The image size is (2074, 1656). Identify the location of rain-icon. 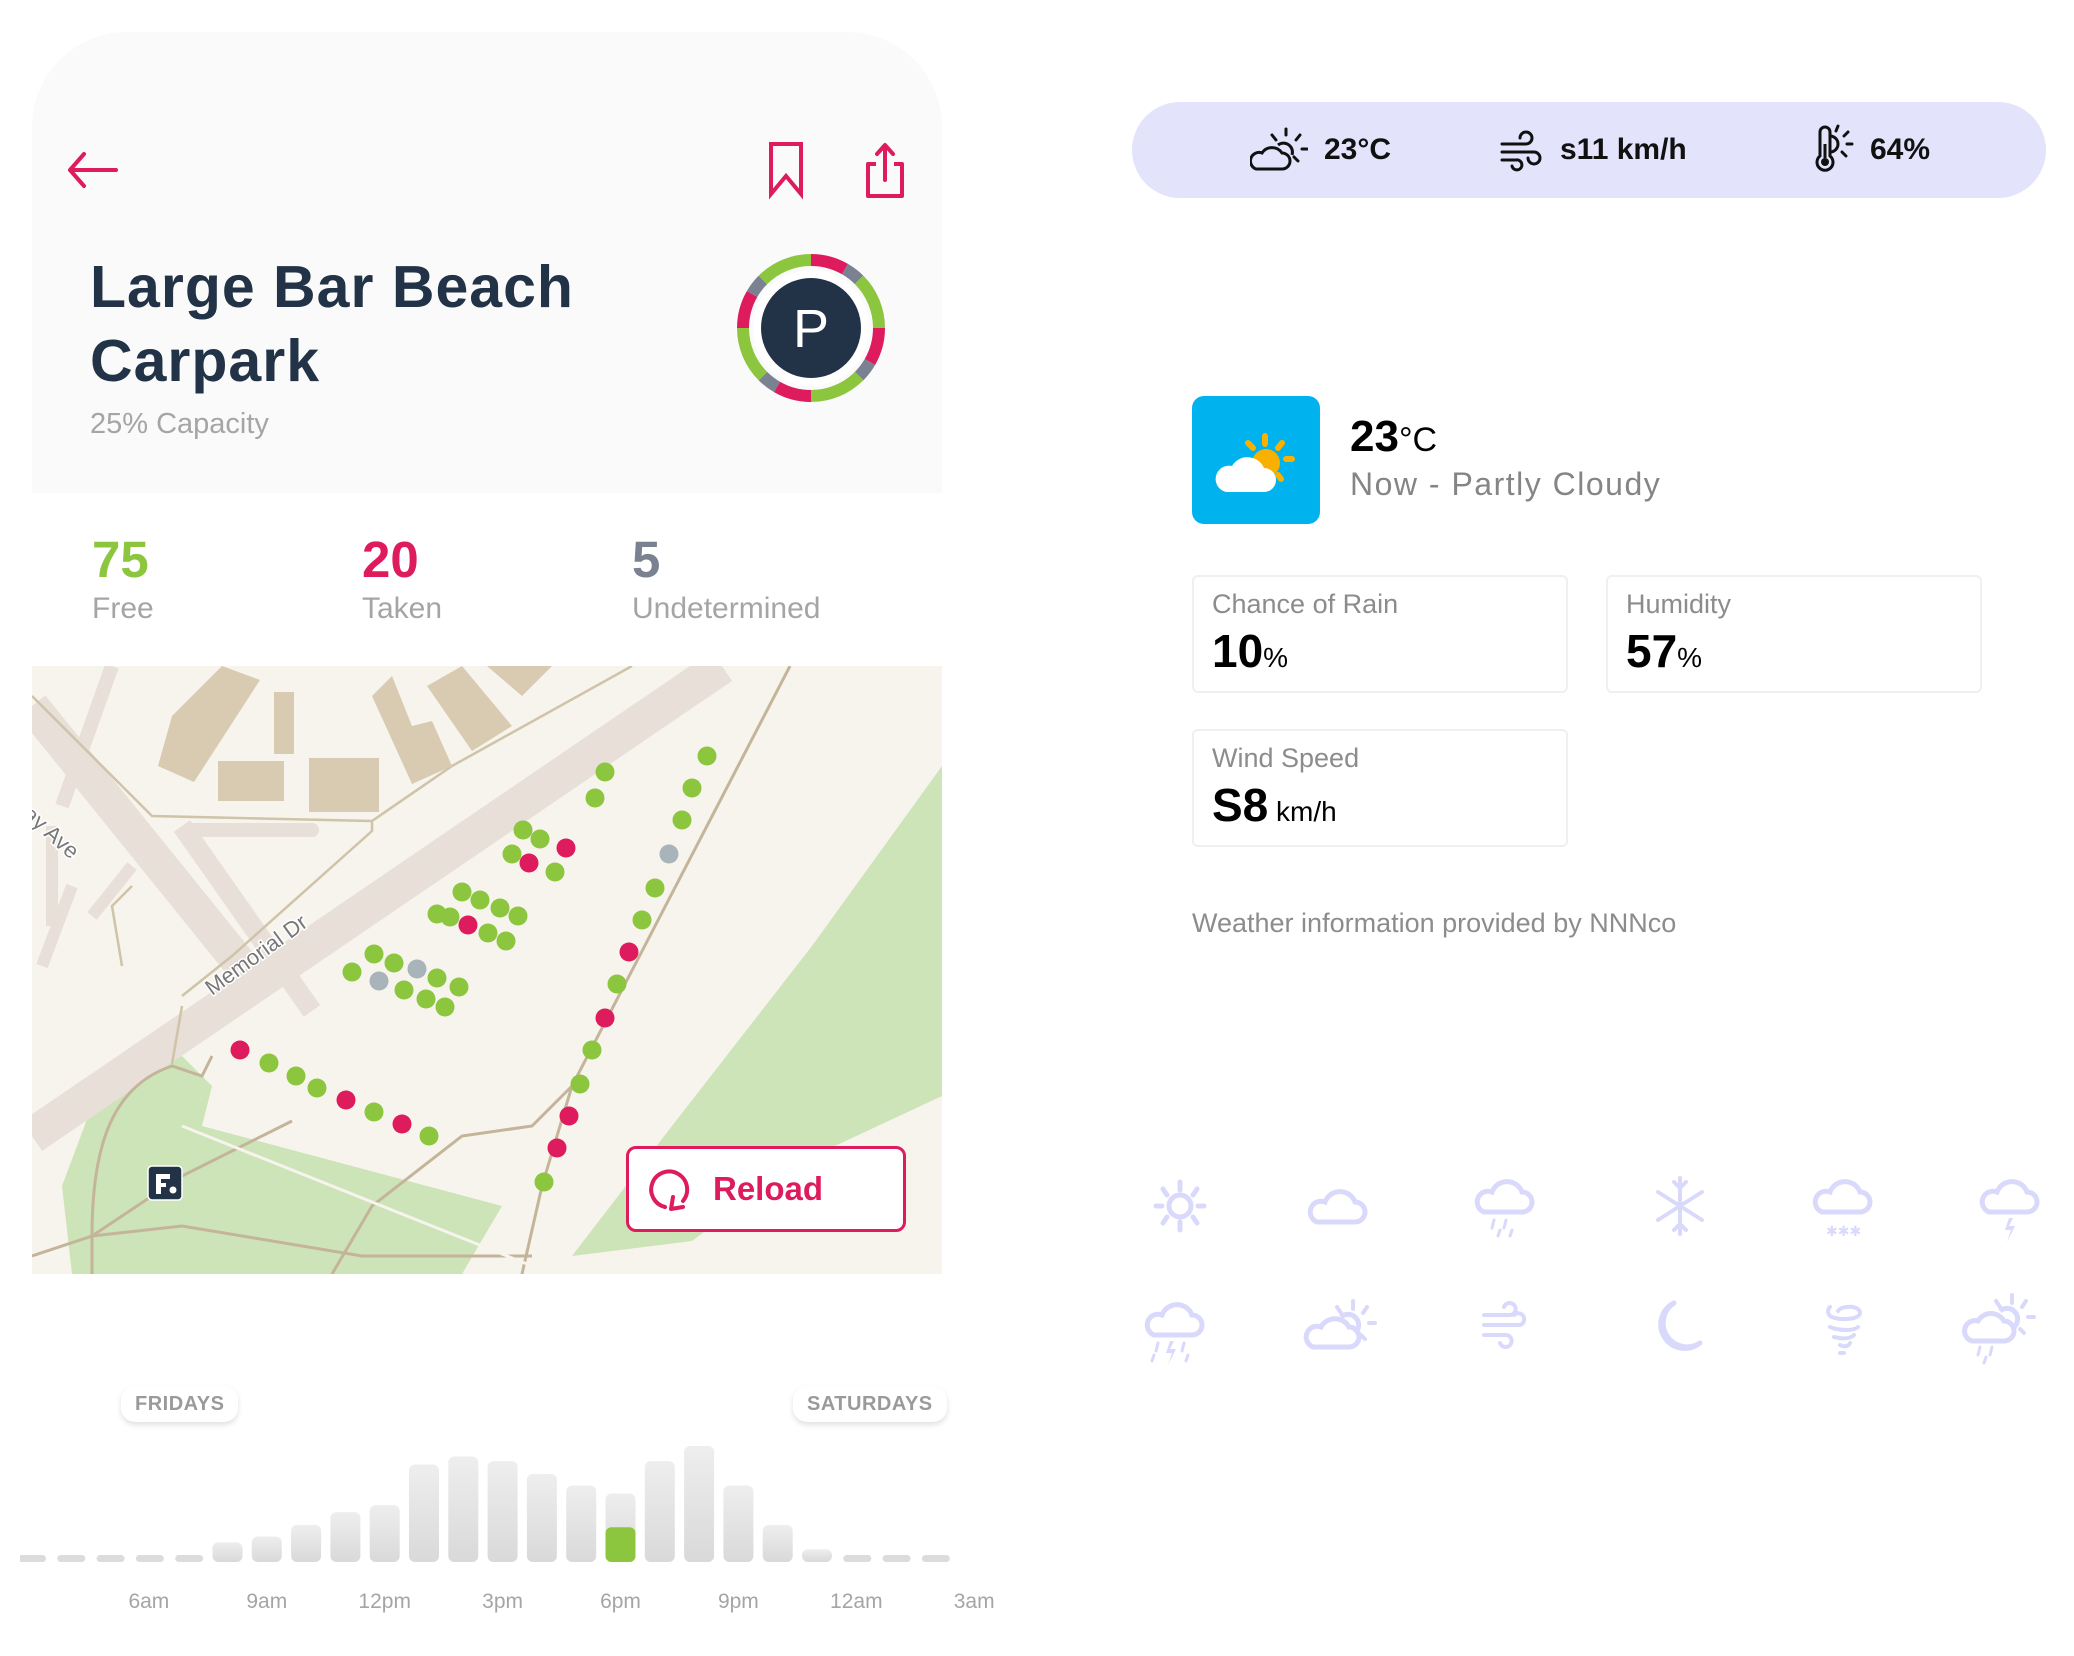
(1504, 1208).